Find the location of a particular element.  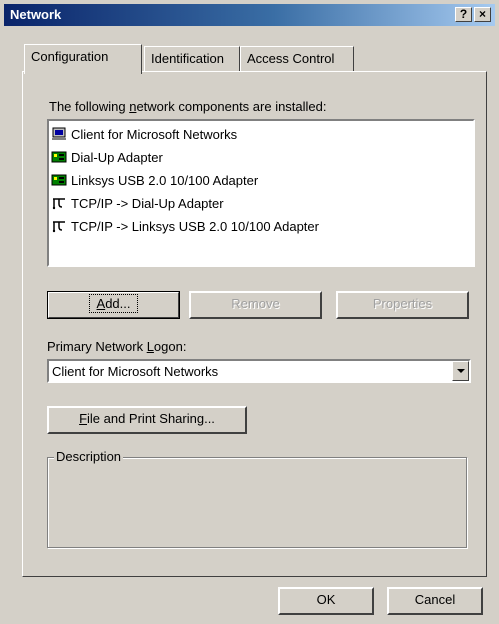

primary-logon-label: Primary Network Logon: is located at coordinates (116, 346).